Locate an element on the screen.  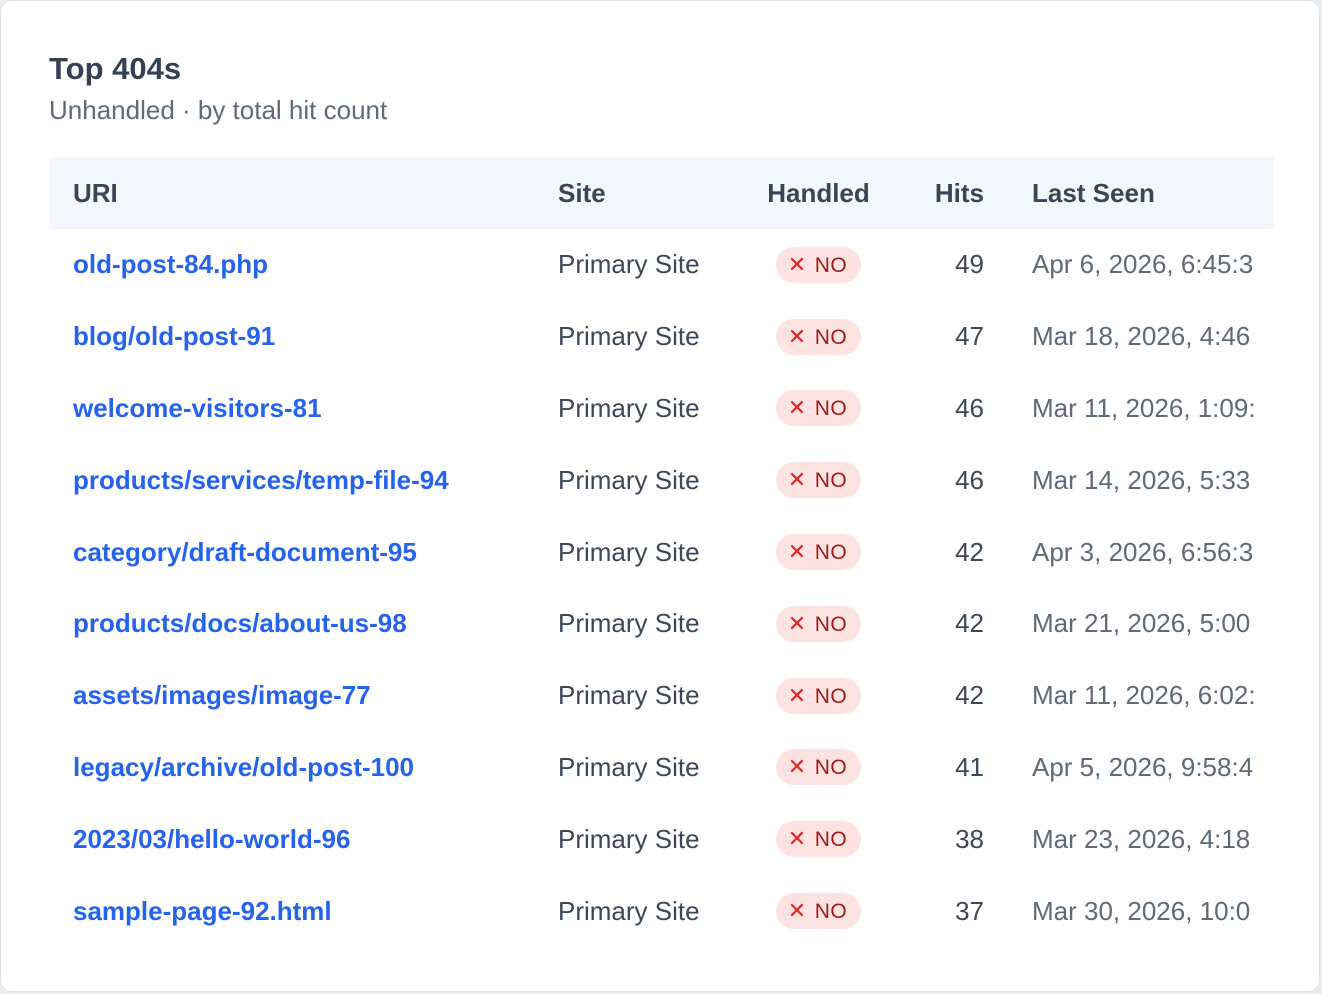
uri-cell: legacy/archive/old-post-100 is located at coordinates (291, 768).